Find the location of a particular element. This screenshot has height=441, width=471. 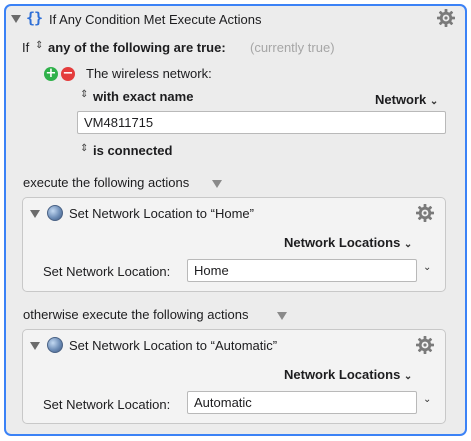

then-action-title: Set Network Location to “Home” is located at coordinates (161, 213).